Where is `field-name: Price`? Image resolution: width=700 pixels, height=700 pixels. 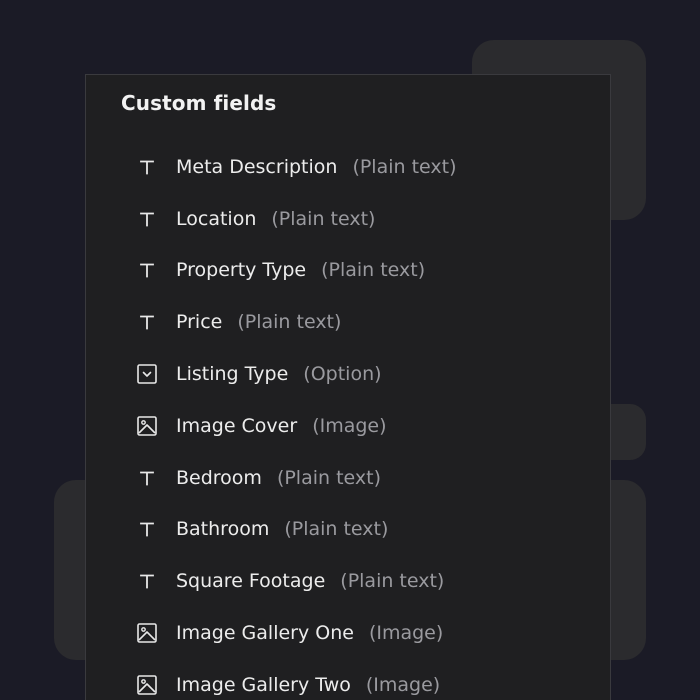 field-name: Price is located at coordinates (199, 322).